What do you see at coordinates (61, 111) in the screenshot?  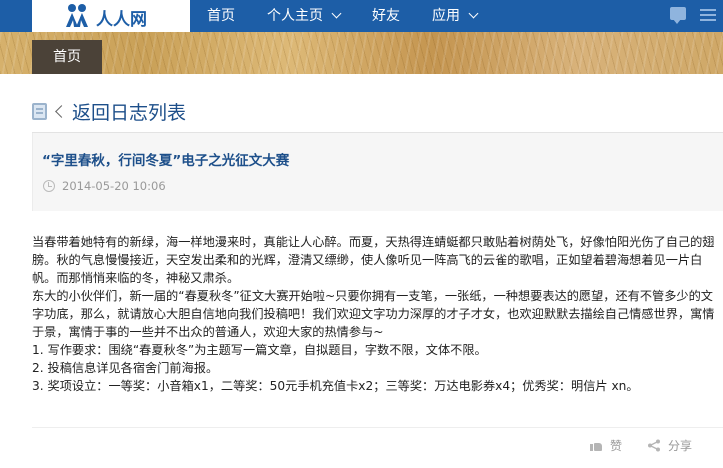 I see `chevron-left-icon` at bounding box center [61, 111].